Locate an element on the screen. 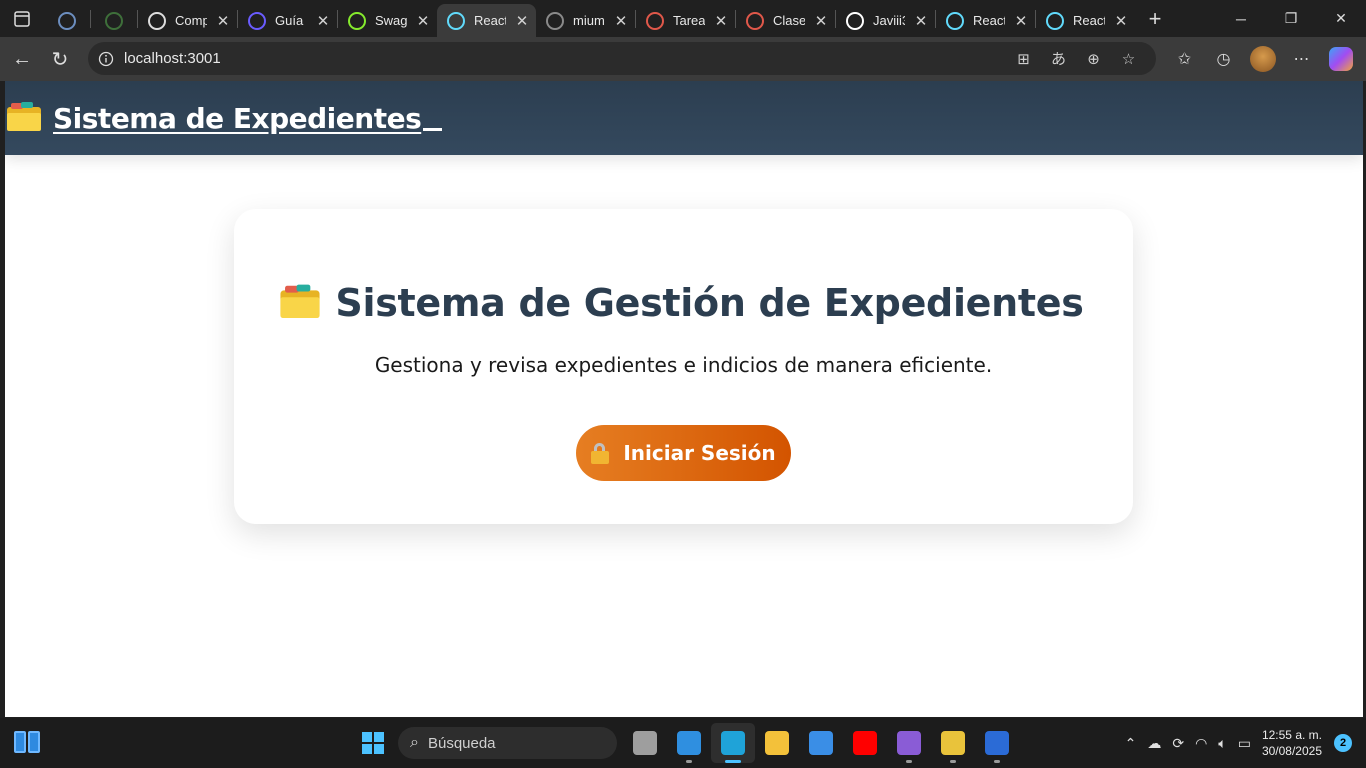 This screenshot has width=1366, height=768. lock-icon is located at coordinates (600, 453).